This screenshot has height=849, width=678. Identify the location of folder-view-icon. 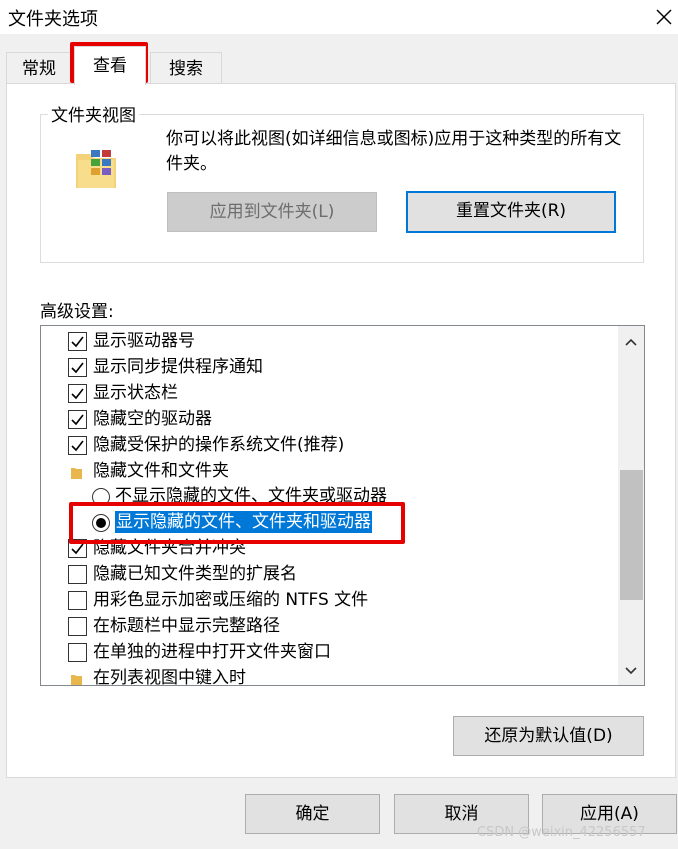
(97, 169).